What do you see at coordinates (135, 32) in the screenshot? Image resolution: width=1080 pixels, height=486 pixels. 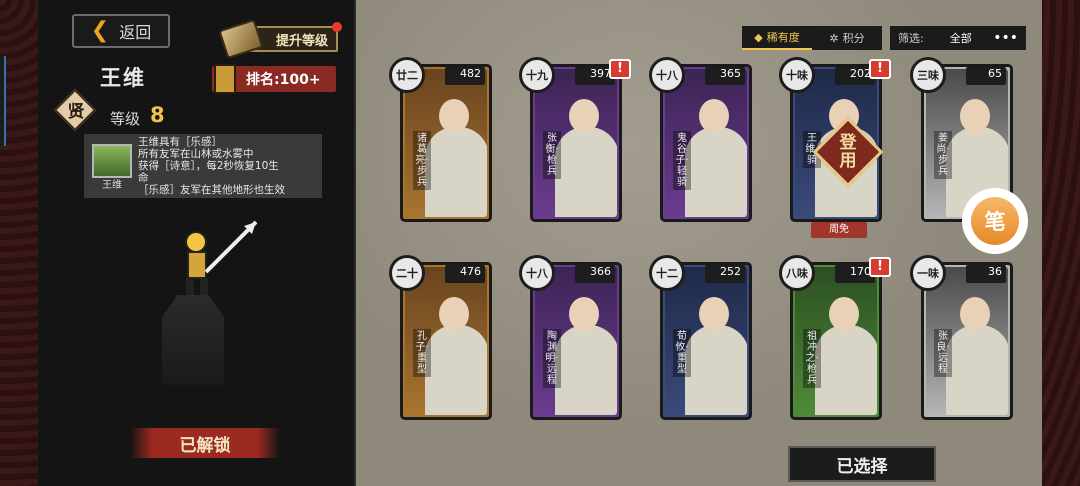 I see `back-label: 返回` at bounding box center [135, 32].